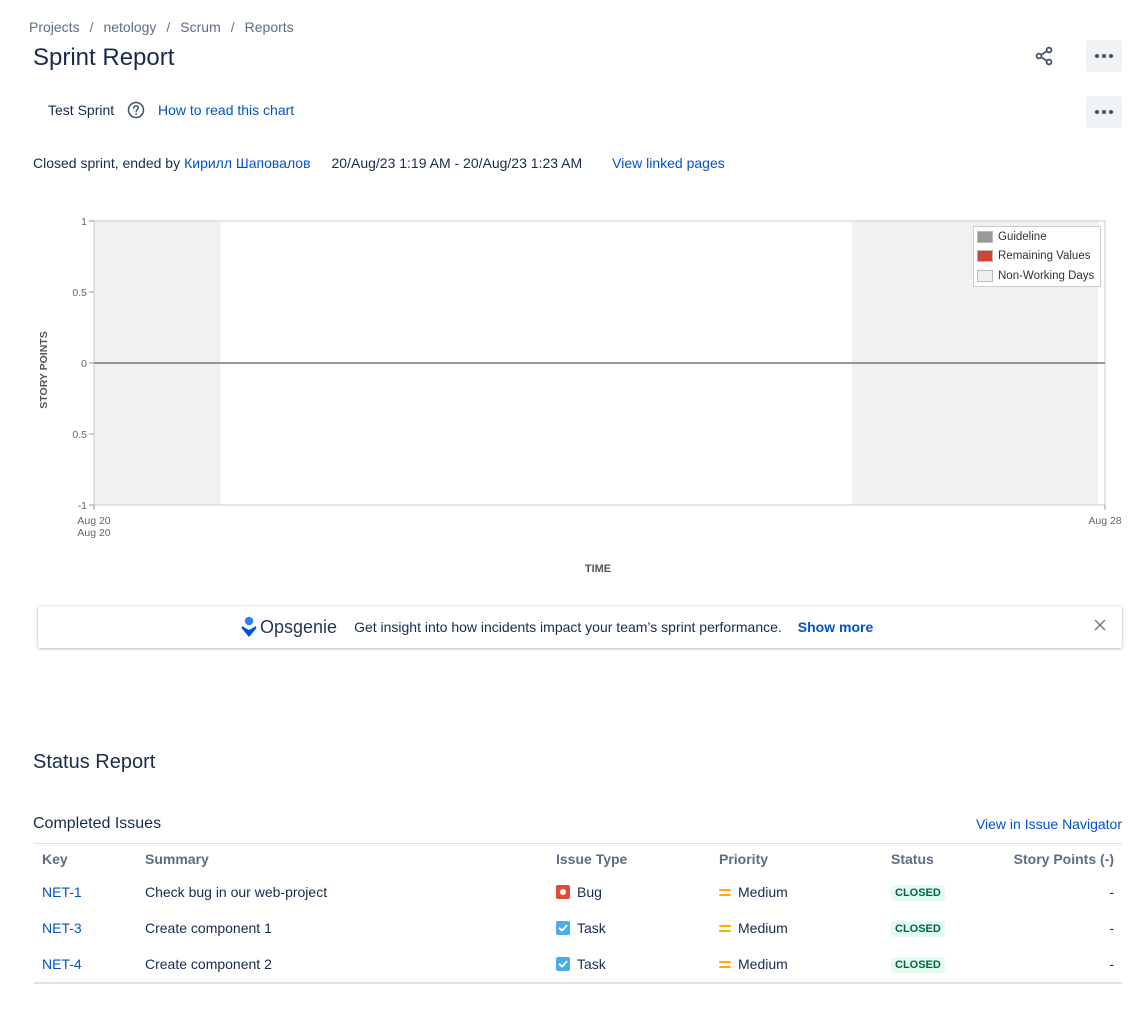 This screenshot has width=1144, height=1026. Describe the element at coordinates (342, 965) in the screenshot. I see `issue-summary: Create component 2` at that location.